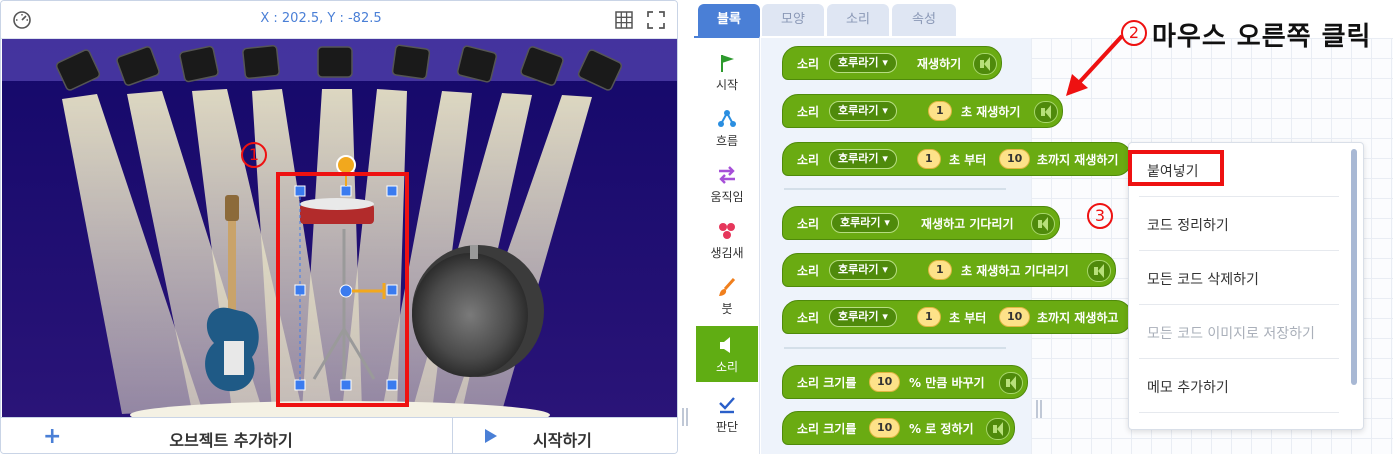  I want to click on stage-toolbar: X : 202.5, Y : -82.5, so click(339, 20).